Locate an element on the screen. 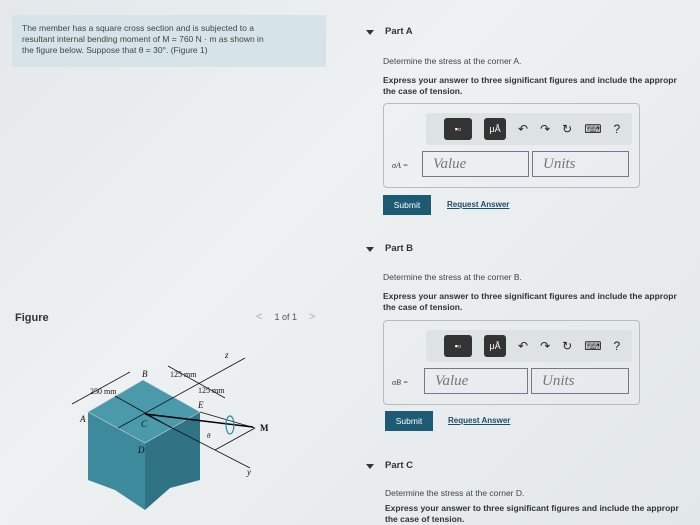 The width and height of the screenshot is (700, 525). label-a: A is located at coordinates (82, 419).